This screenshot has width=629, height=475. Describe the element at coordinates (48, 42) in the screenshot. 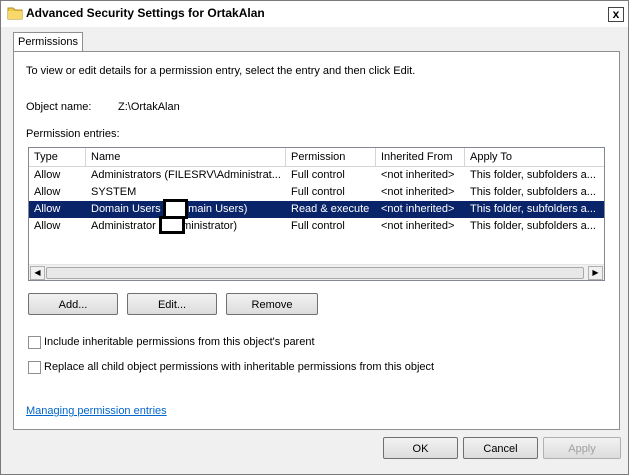

I see `tab-permissions: Permissions` at that location.